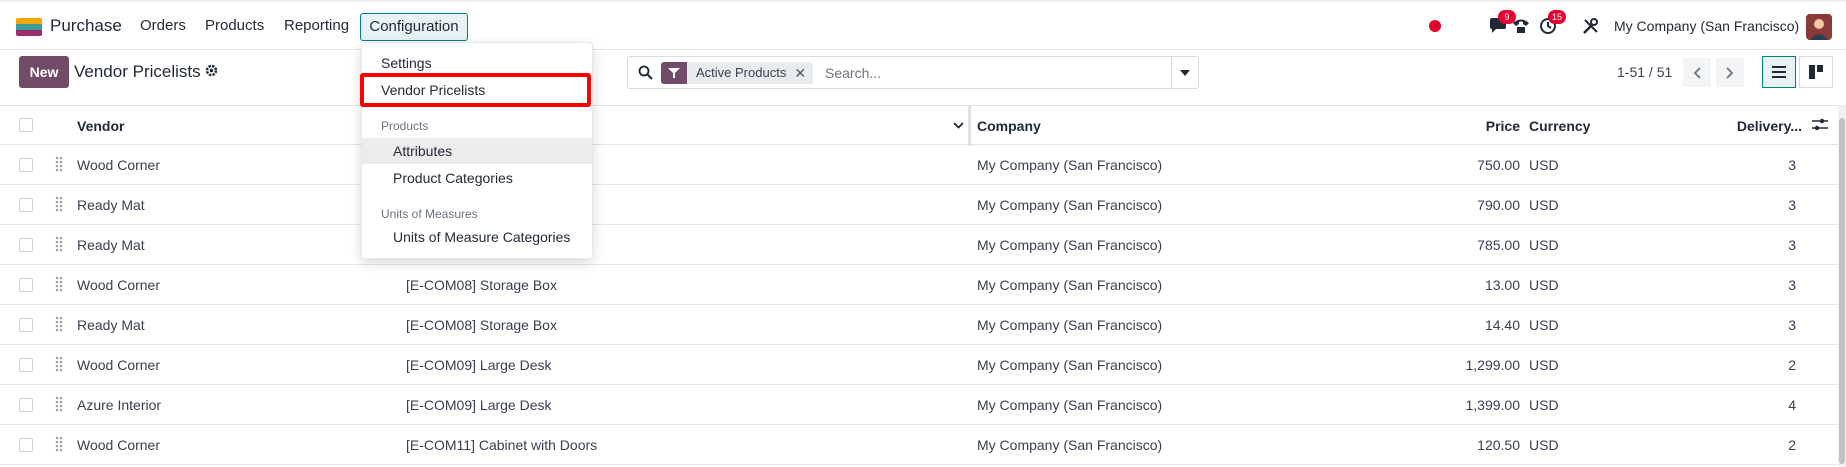 The image size is (1846, 467). What do you see at coordinates (1009, 126) in the screenshot?
I see `column-company: Company` at bounding box center [1009, 126].